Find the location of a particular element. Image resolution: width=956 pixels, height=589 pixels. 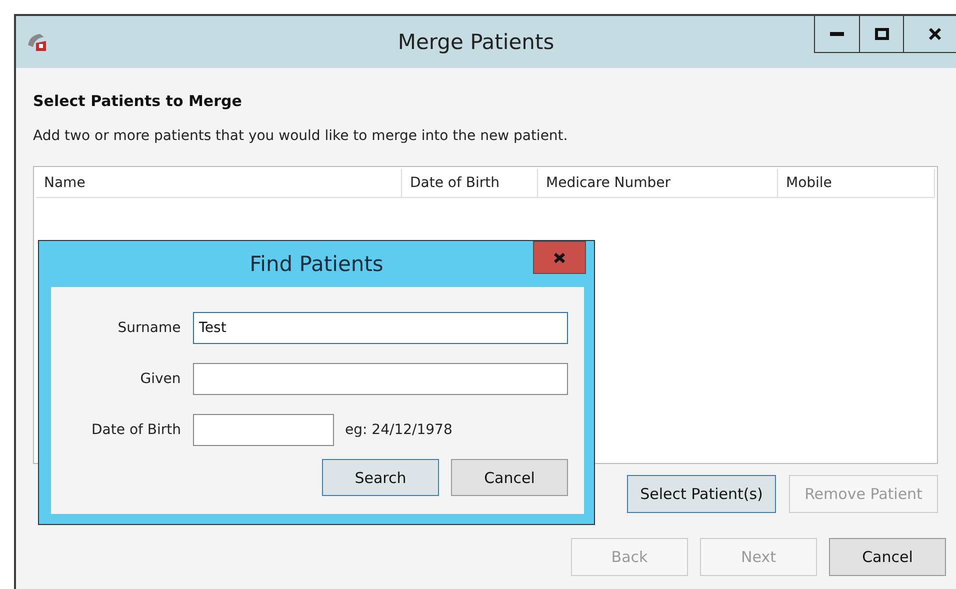

input-field: Test is located at coordinates (380, 328).